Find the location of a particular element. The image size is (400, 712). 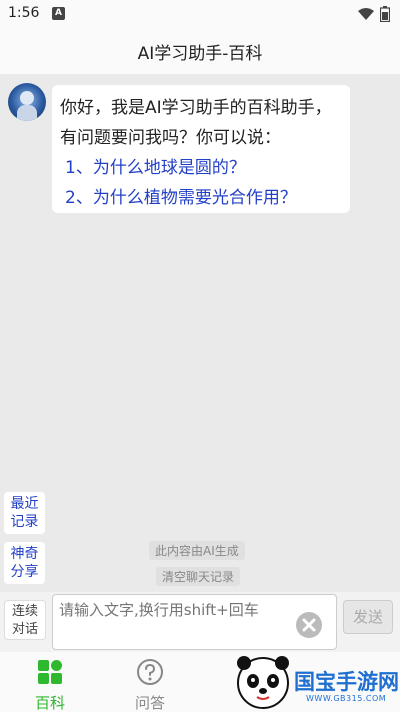

clear-input-icon is located at coordinates (309, 625).